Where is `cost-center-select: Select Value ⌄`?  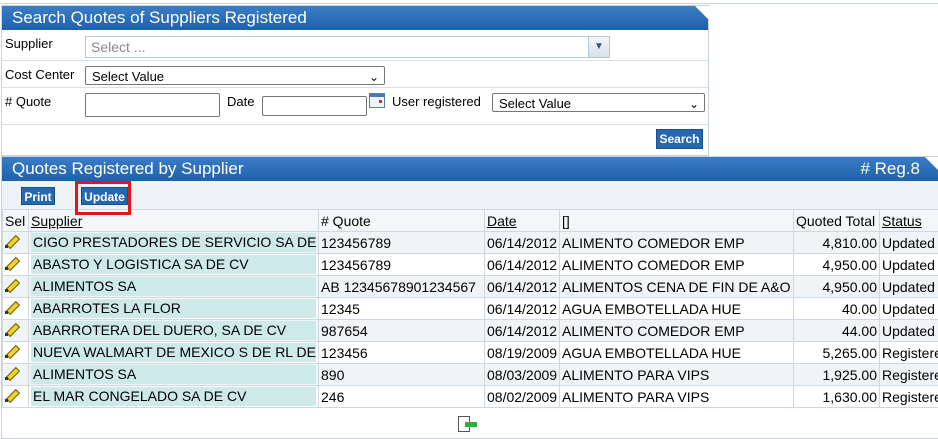
cost-center-select: Select Value ⌄ is located at coordinates (235, 75).